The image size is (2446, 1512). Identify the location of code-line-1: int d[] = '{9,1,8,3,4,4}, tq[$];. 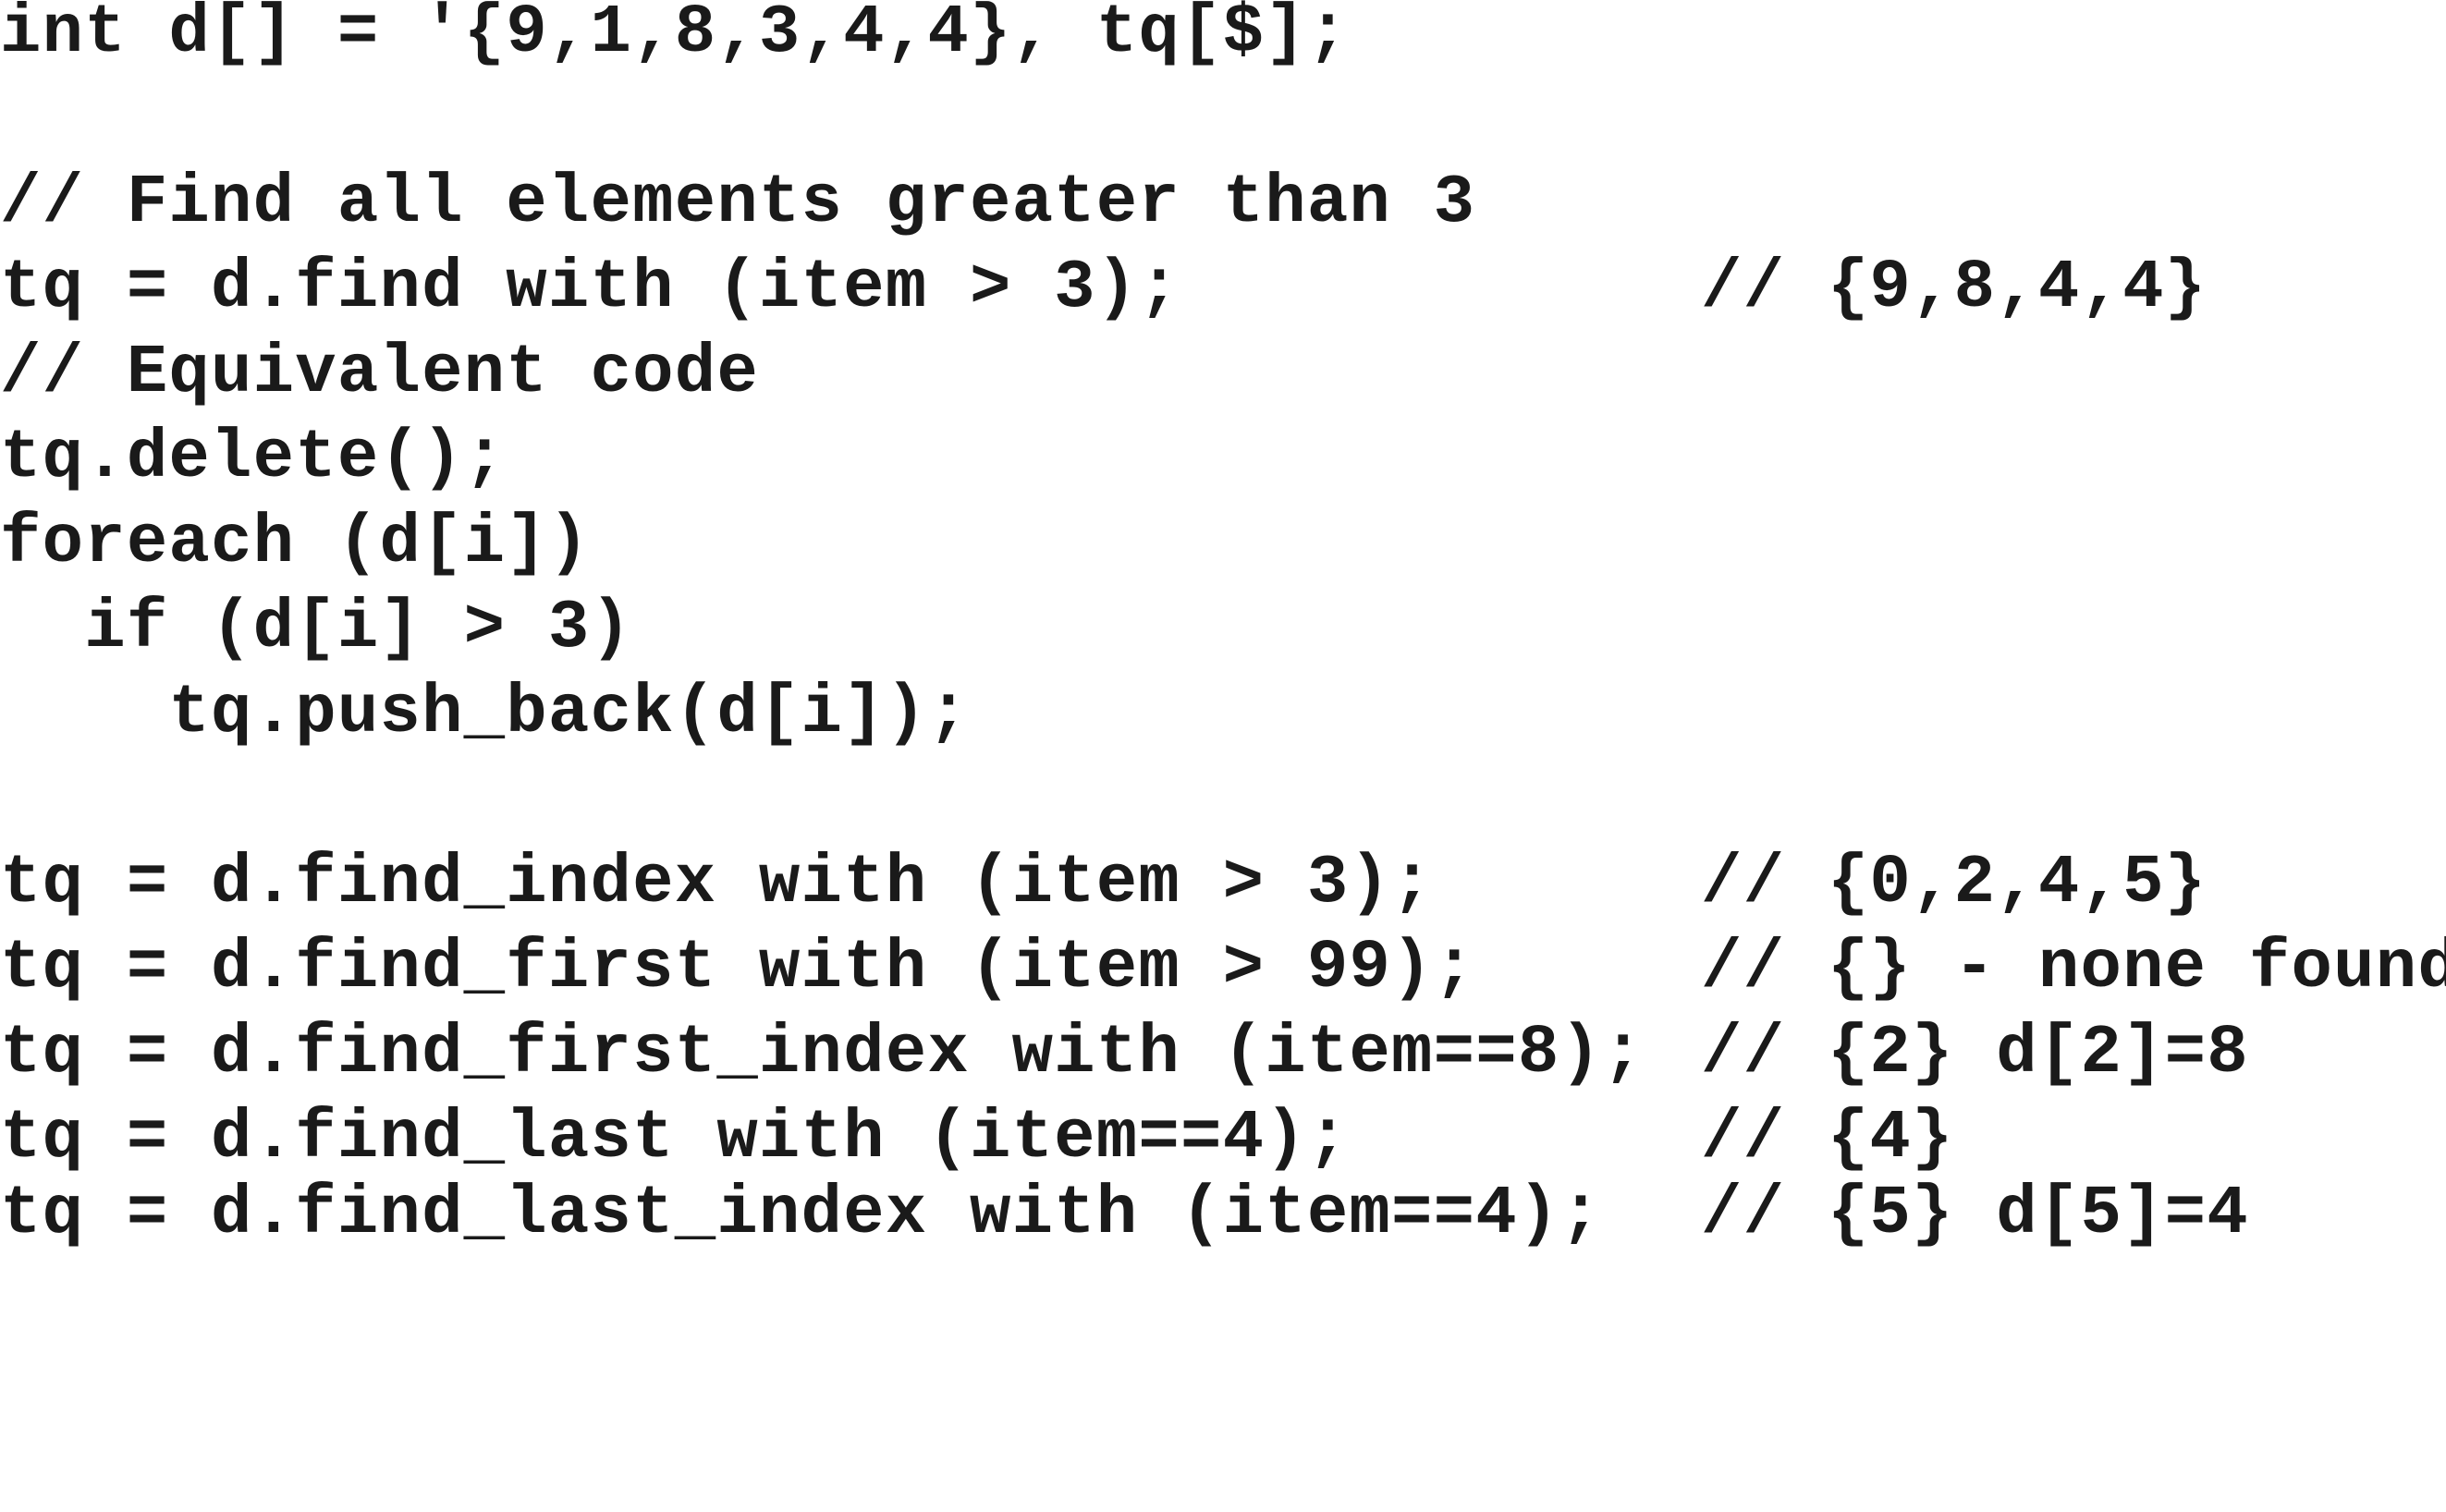
(674, 38).